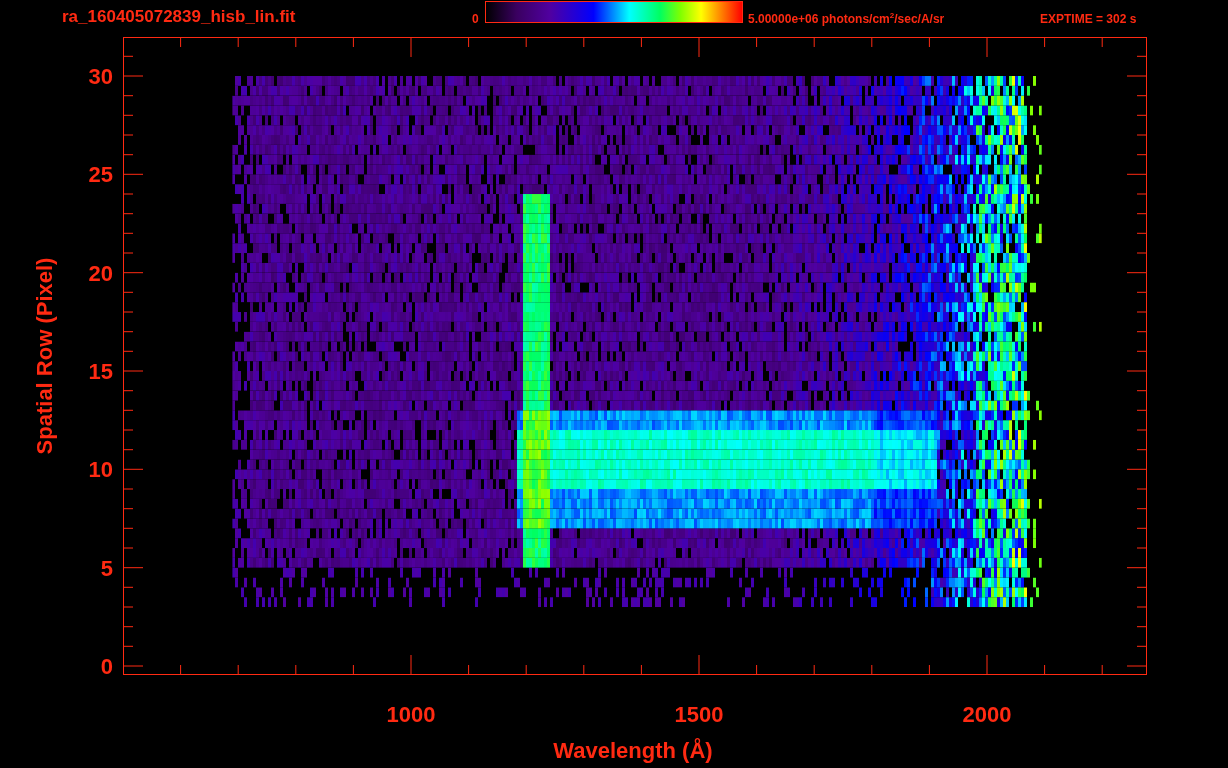 This screenshot has height=768, width=1228. Describe the element at coordinates (106, 568) in the screenshot. I see `y-tick-label: 5` at that location.